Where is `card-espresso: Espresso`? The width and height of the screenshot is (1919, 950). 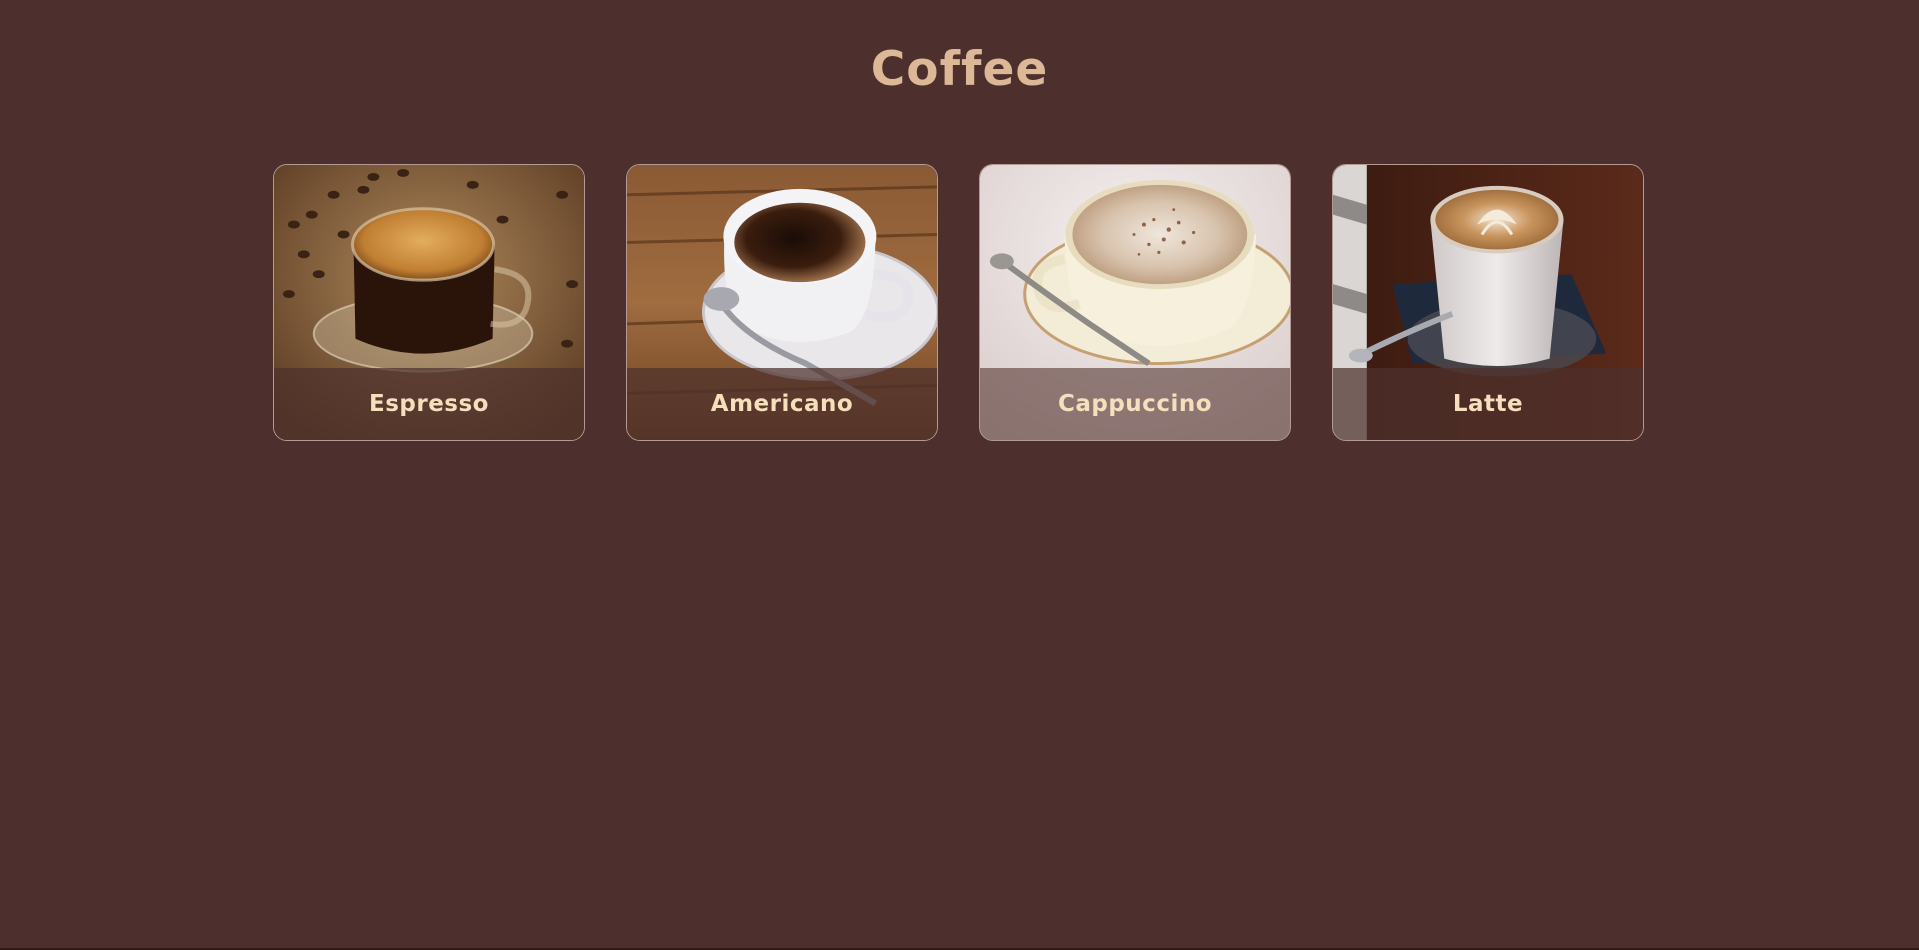 card-espresso: Espresso is located at coordinates (429, 302).